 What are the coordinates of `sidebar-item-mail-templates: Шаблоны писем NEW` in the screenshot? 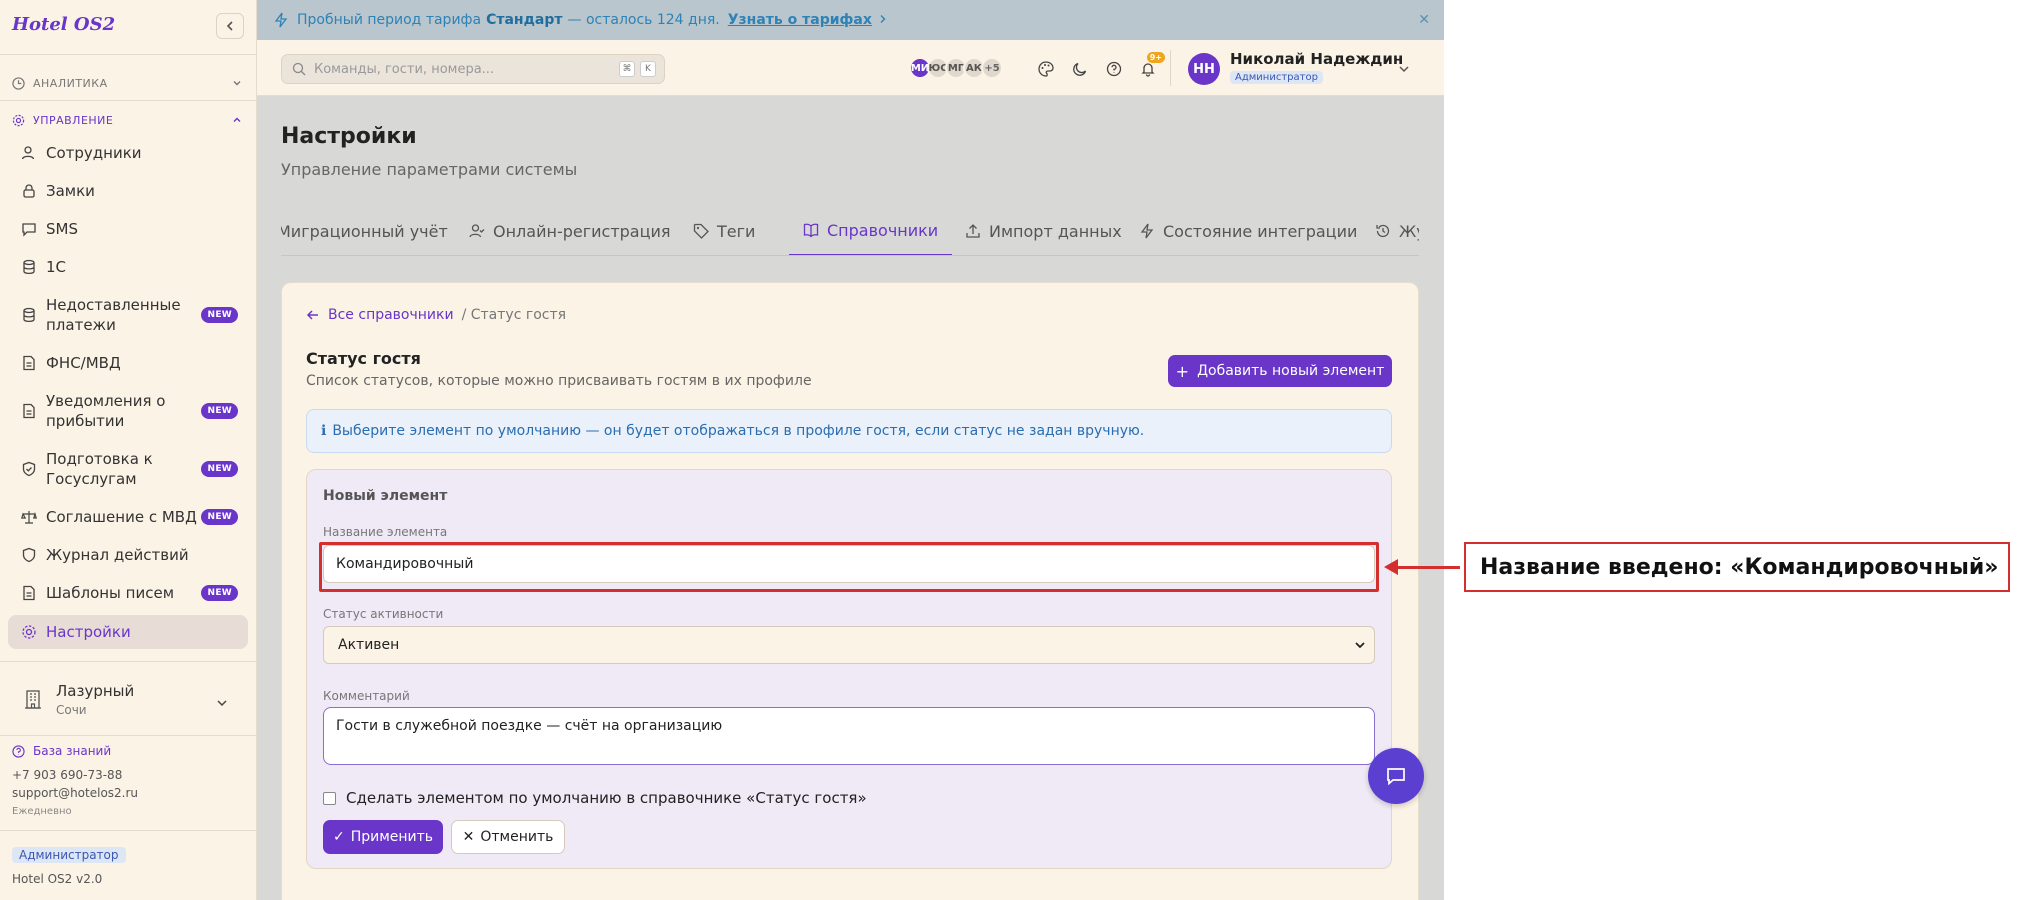 It's located at (128, 593).